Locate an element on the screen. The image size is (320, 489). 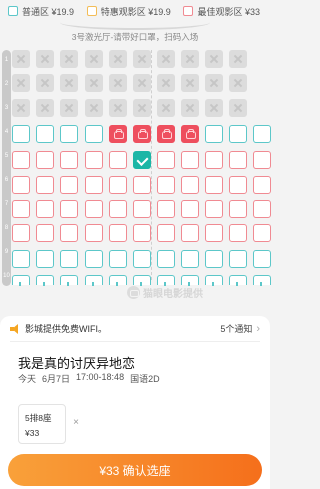
locked-seat is located at coordinates (118, 134).